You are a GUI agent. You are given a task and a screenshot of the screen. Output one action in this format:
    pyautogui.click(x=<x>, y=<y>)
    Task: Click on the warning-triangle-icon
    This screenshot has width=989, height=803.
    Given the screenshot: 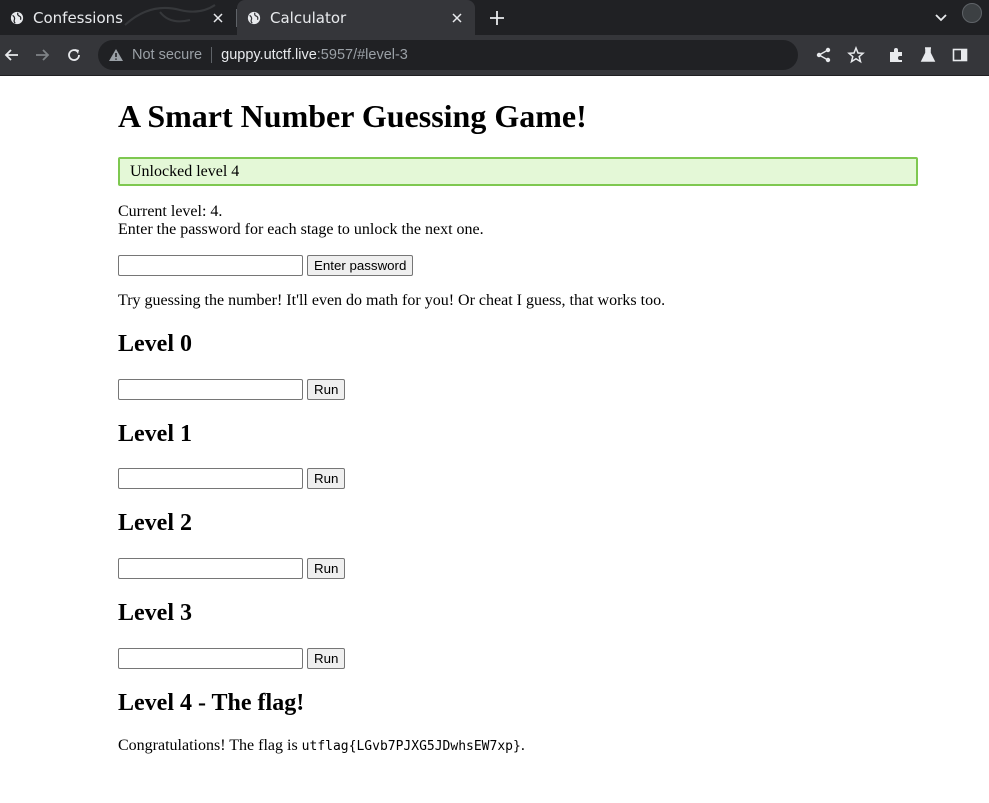 What is the action you would take?
    pyautogui.click(x=116, y=55)
    